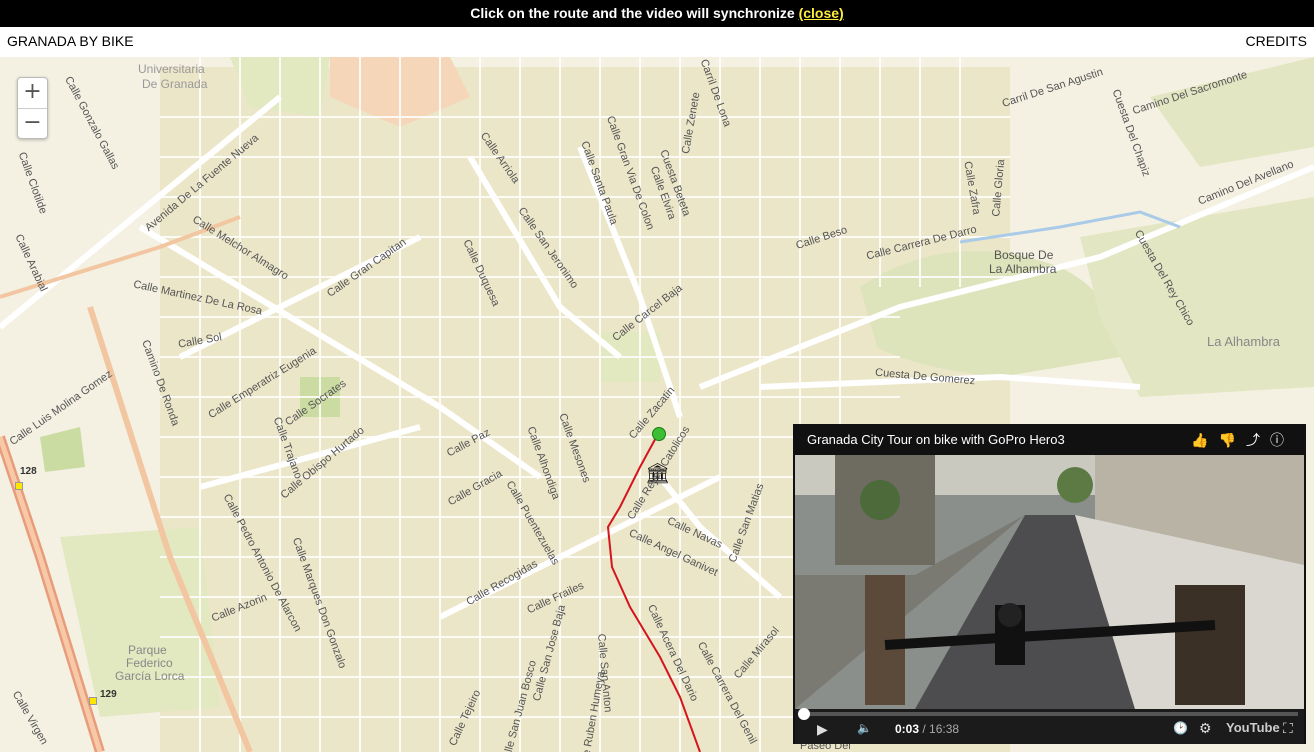  What do you see at coordinates (1276, 41) in the screenshot?
I see `credits-link: CREDITS` at bounding box center [1276, 41].